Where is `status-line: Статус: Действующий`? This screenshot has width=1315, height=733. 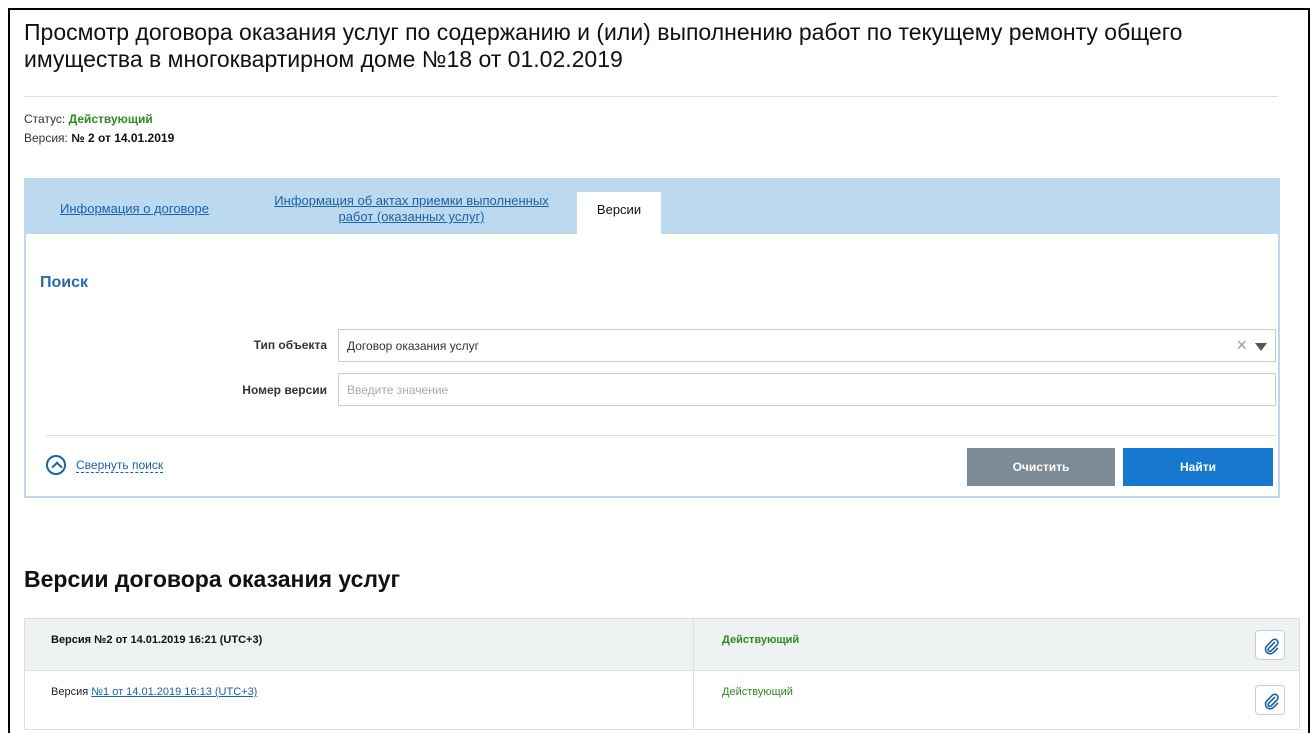
status-line: Статус: Действующий is located at coordinates (88, 119).